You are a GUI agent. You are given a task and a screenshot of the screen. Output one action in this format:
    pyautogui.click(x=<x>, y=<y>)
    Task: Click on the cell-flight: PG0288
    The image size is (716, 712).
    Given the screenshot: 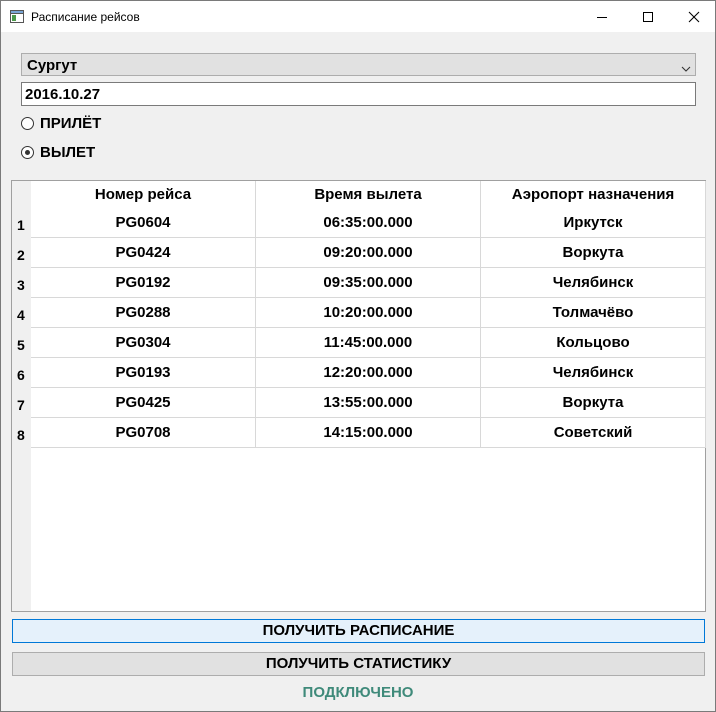 What is the action you would take?
    pyautogui.click(x=143, y=313)
    